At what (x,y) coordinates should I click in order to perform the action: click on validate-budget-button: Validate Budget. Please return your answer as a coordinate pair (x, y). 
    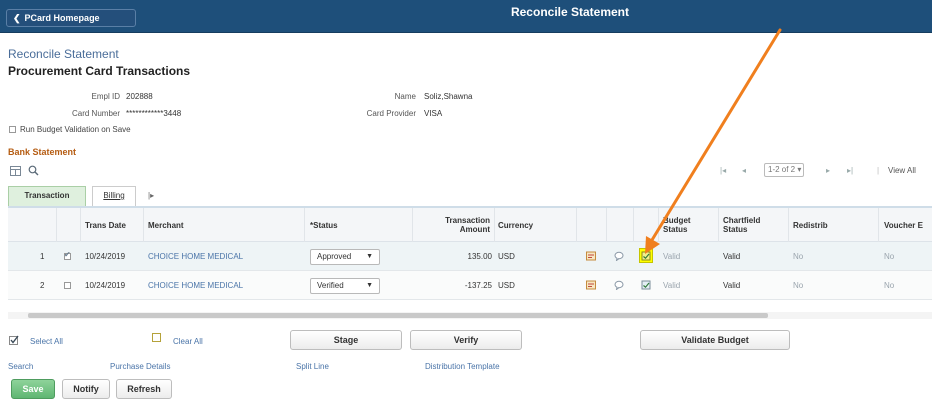
    Looking at the image, I should click on (715, 340).